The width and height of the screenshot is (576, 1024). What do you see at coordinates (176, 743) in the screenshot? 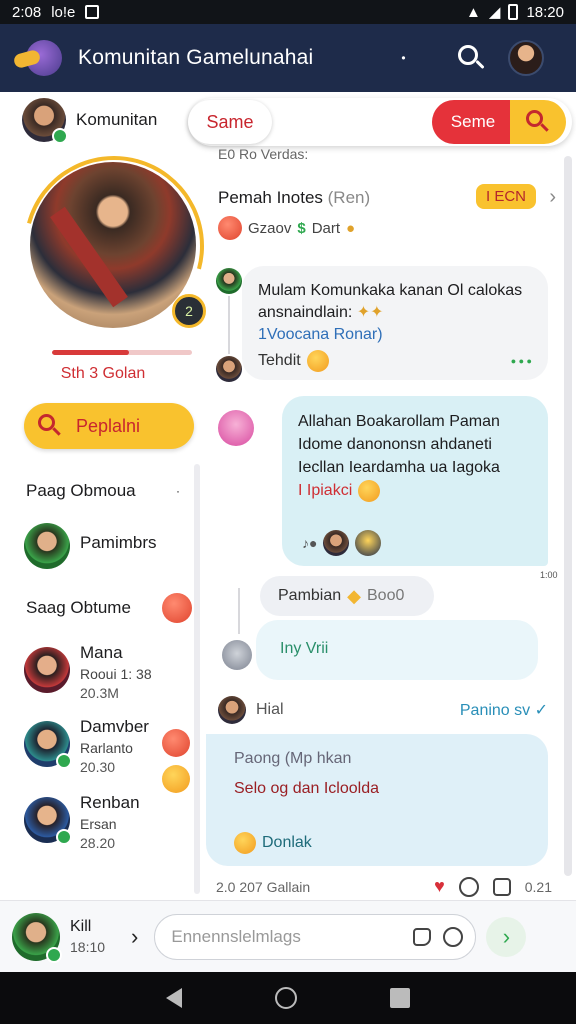
I see `angry-emoji-icon` at bounding box center [176, 743].